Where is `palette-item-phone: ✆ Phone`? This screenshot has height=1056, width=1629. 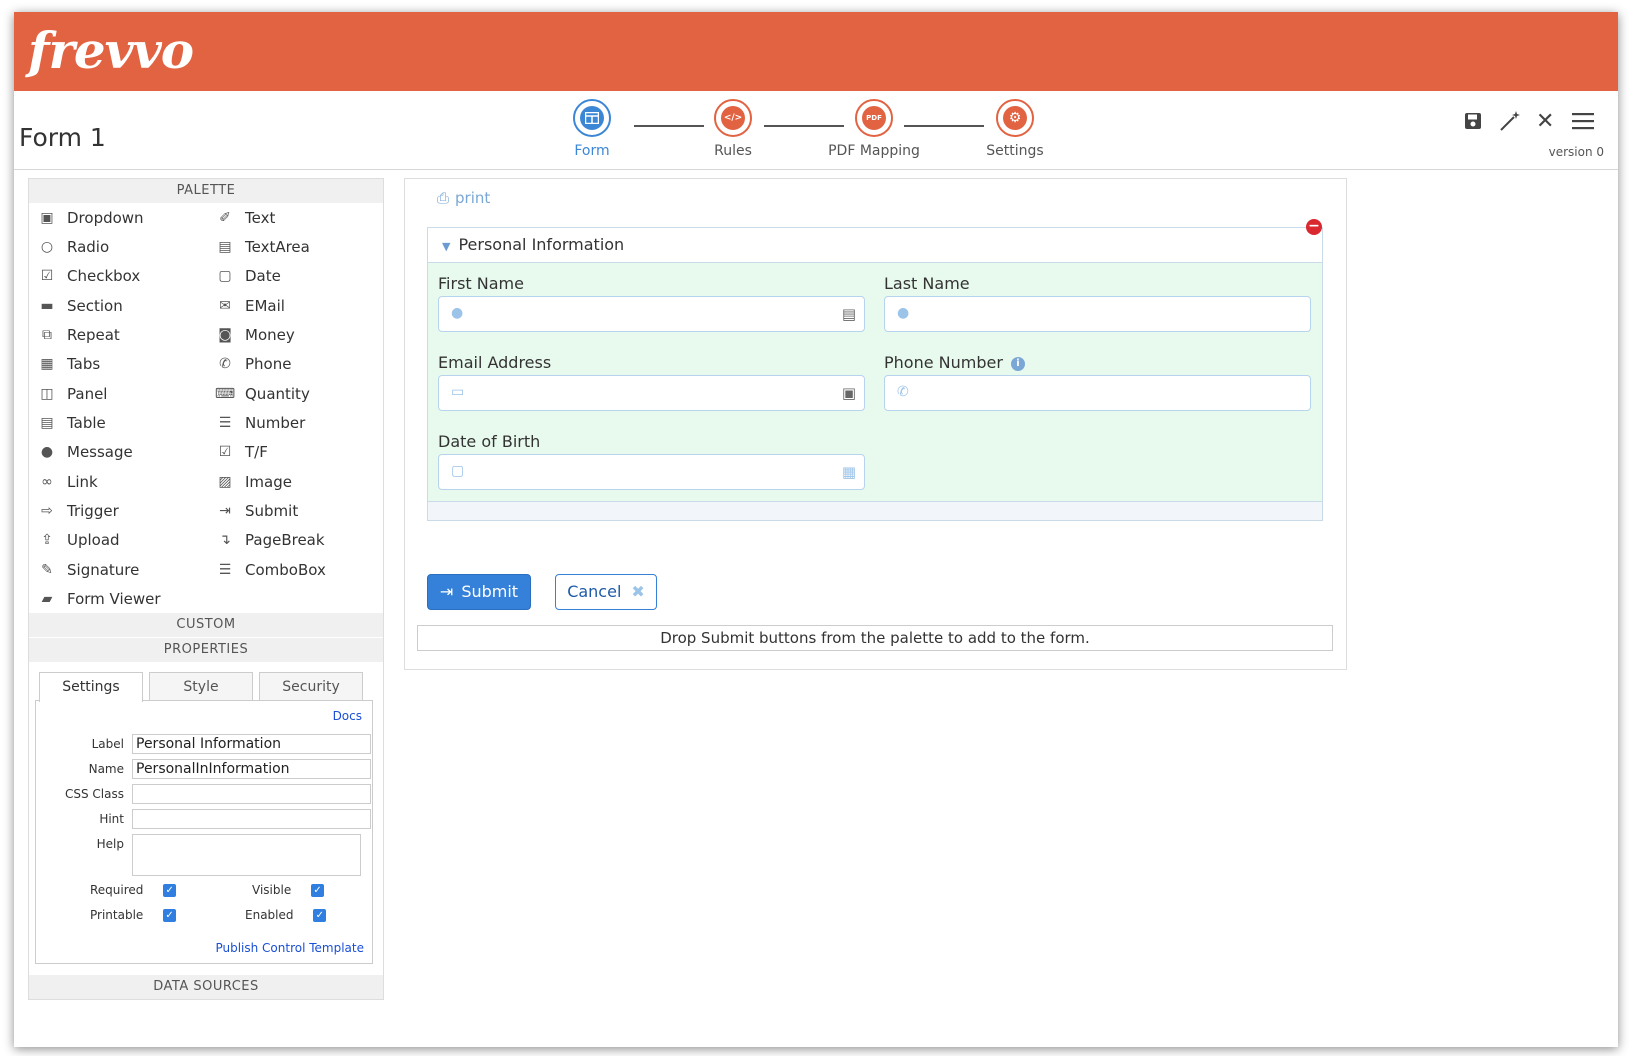 palette-item-phone: ✆ Phone is located at coordinates (254, 363).